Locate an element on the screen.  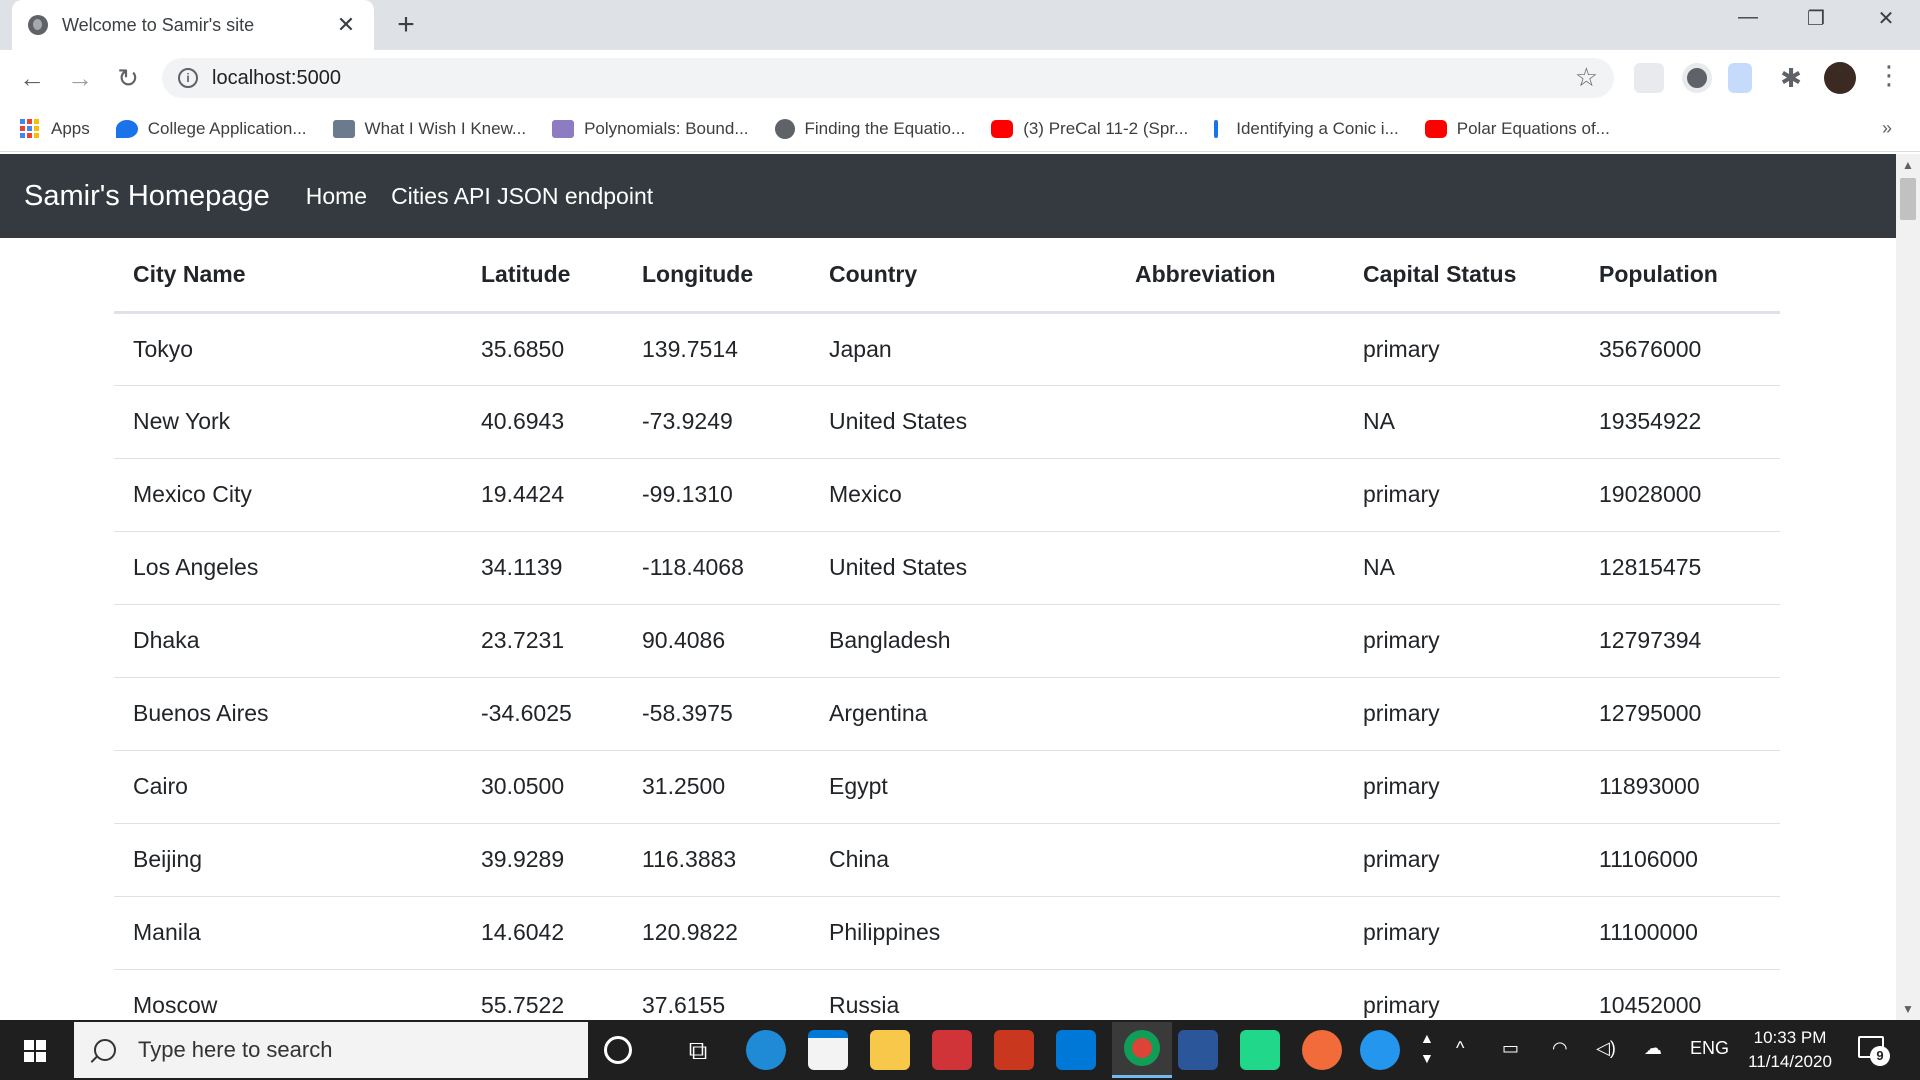
column-header: Country is located at coordinates (963, 276).